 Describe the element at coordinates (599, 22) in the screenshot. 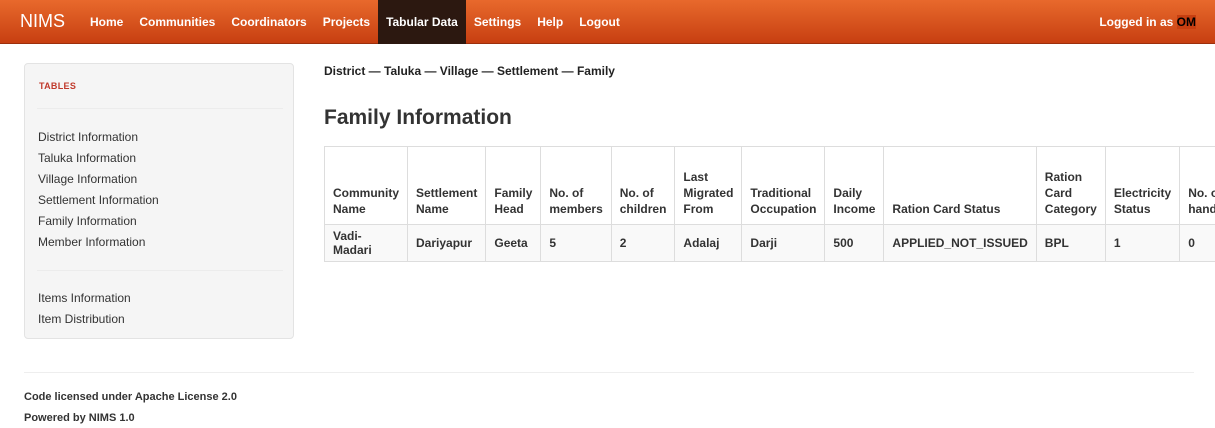

I see `nav-logout: Logout` at that location.